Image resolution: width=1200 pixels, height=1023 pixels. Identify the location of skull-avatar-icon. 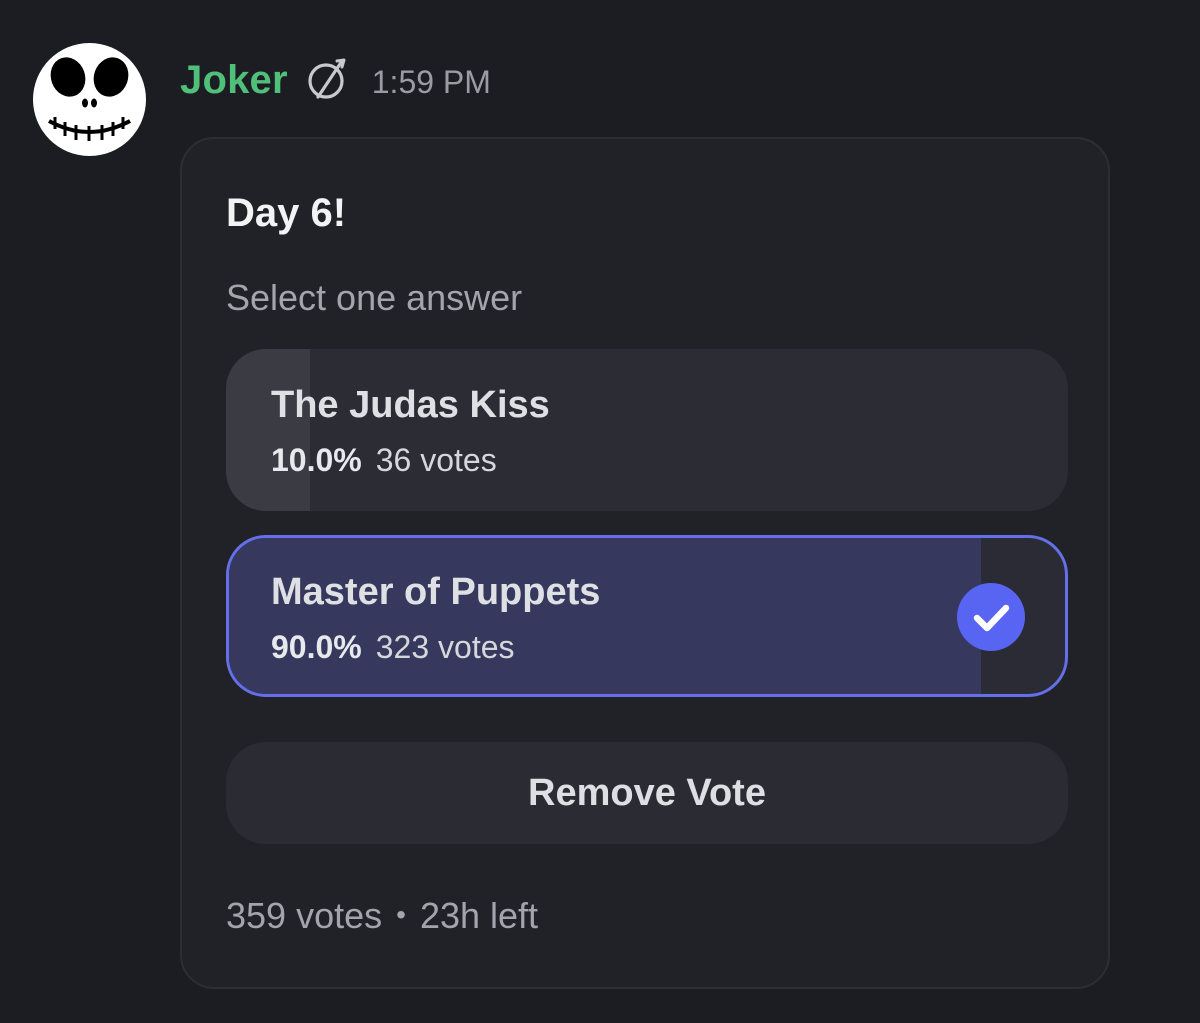
(89, 99).